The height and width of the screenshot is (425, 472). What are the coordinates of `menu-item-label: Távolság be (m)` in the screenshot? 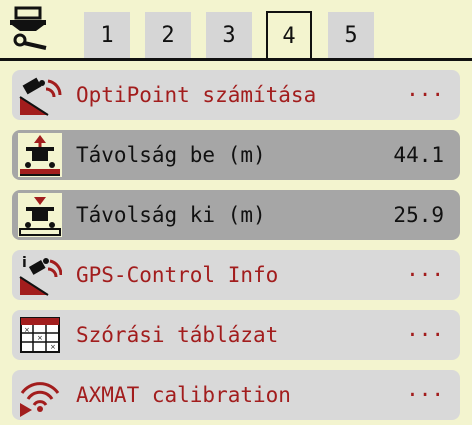 It's located at (171, 155).